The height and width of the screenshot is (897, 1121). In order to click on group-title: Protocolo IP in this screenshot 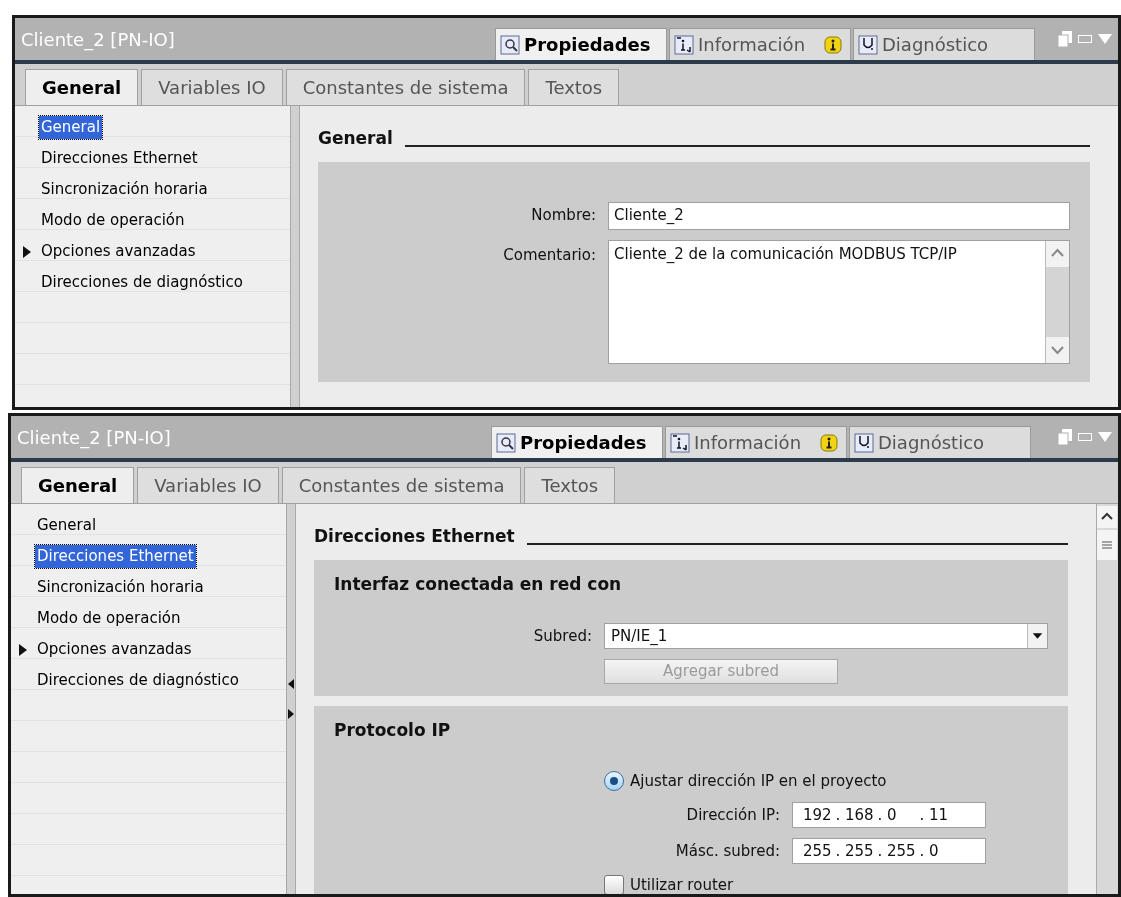, I will do `click(393, 730)`.